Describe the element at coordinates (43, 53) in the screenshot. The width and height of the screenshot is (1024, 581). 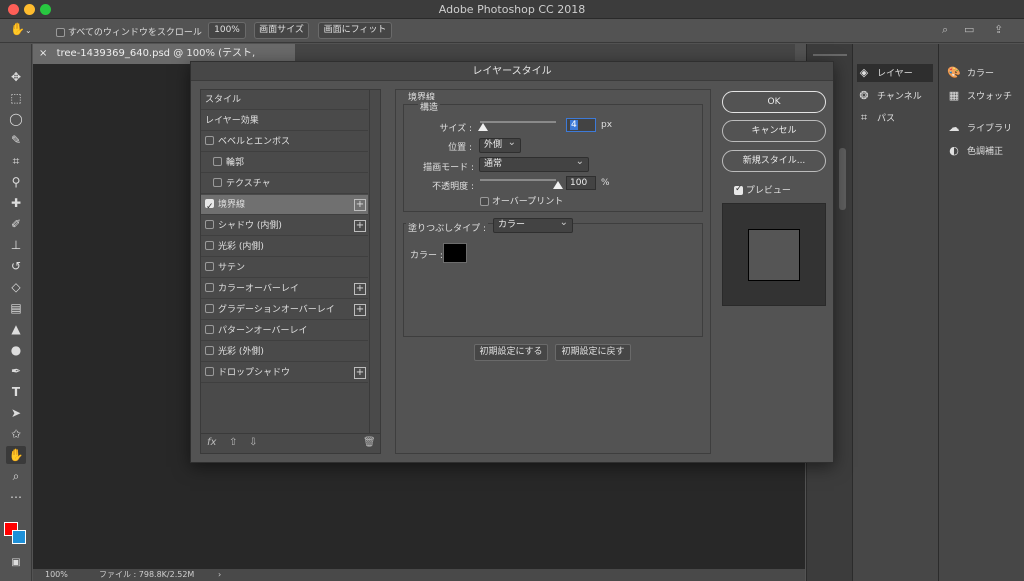
I see `close-tab-icon: ×` at that location.